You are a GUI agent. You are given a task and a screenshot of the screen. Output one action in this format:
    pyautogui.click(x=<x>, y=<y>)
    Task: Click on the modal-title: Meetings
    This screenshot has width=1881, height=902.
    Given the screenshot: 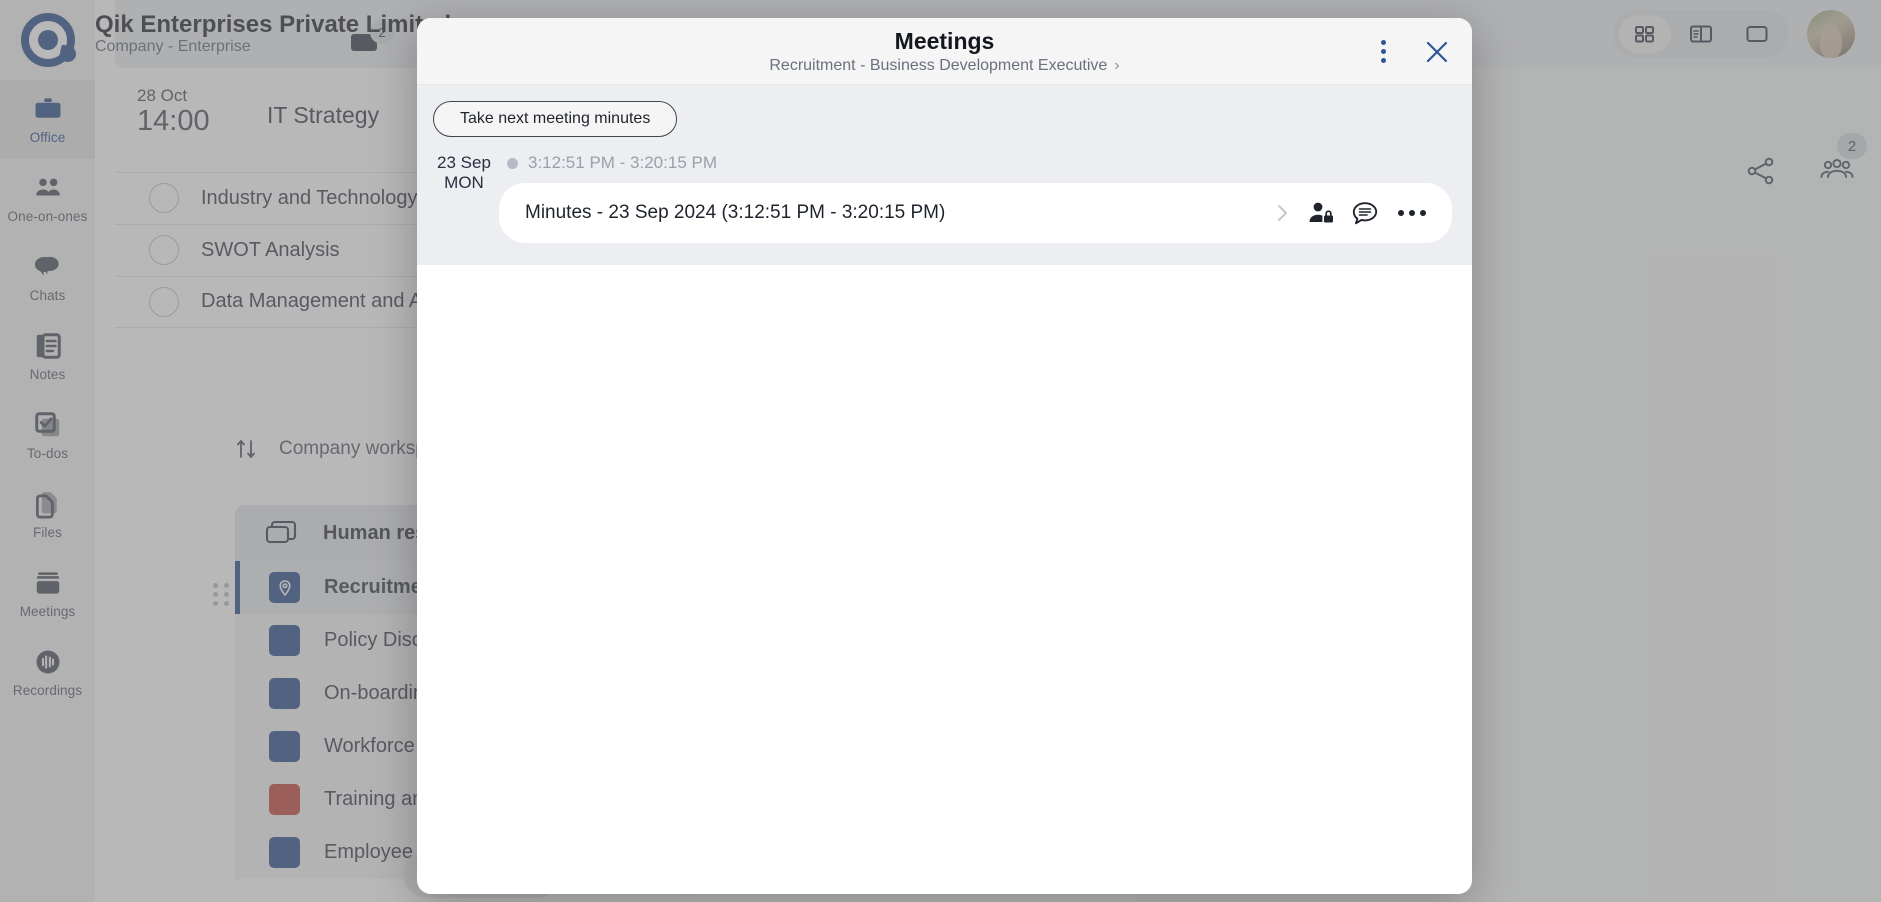 What is the action you would take?
    pyautogui.click(x=944, y=40)
    